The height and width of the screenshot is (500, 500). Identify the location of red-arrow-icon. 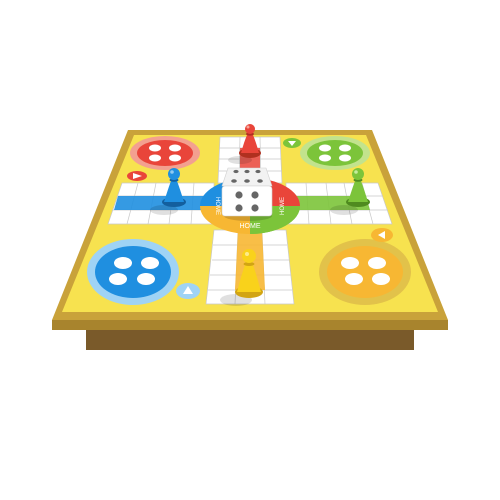
(137, 176).